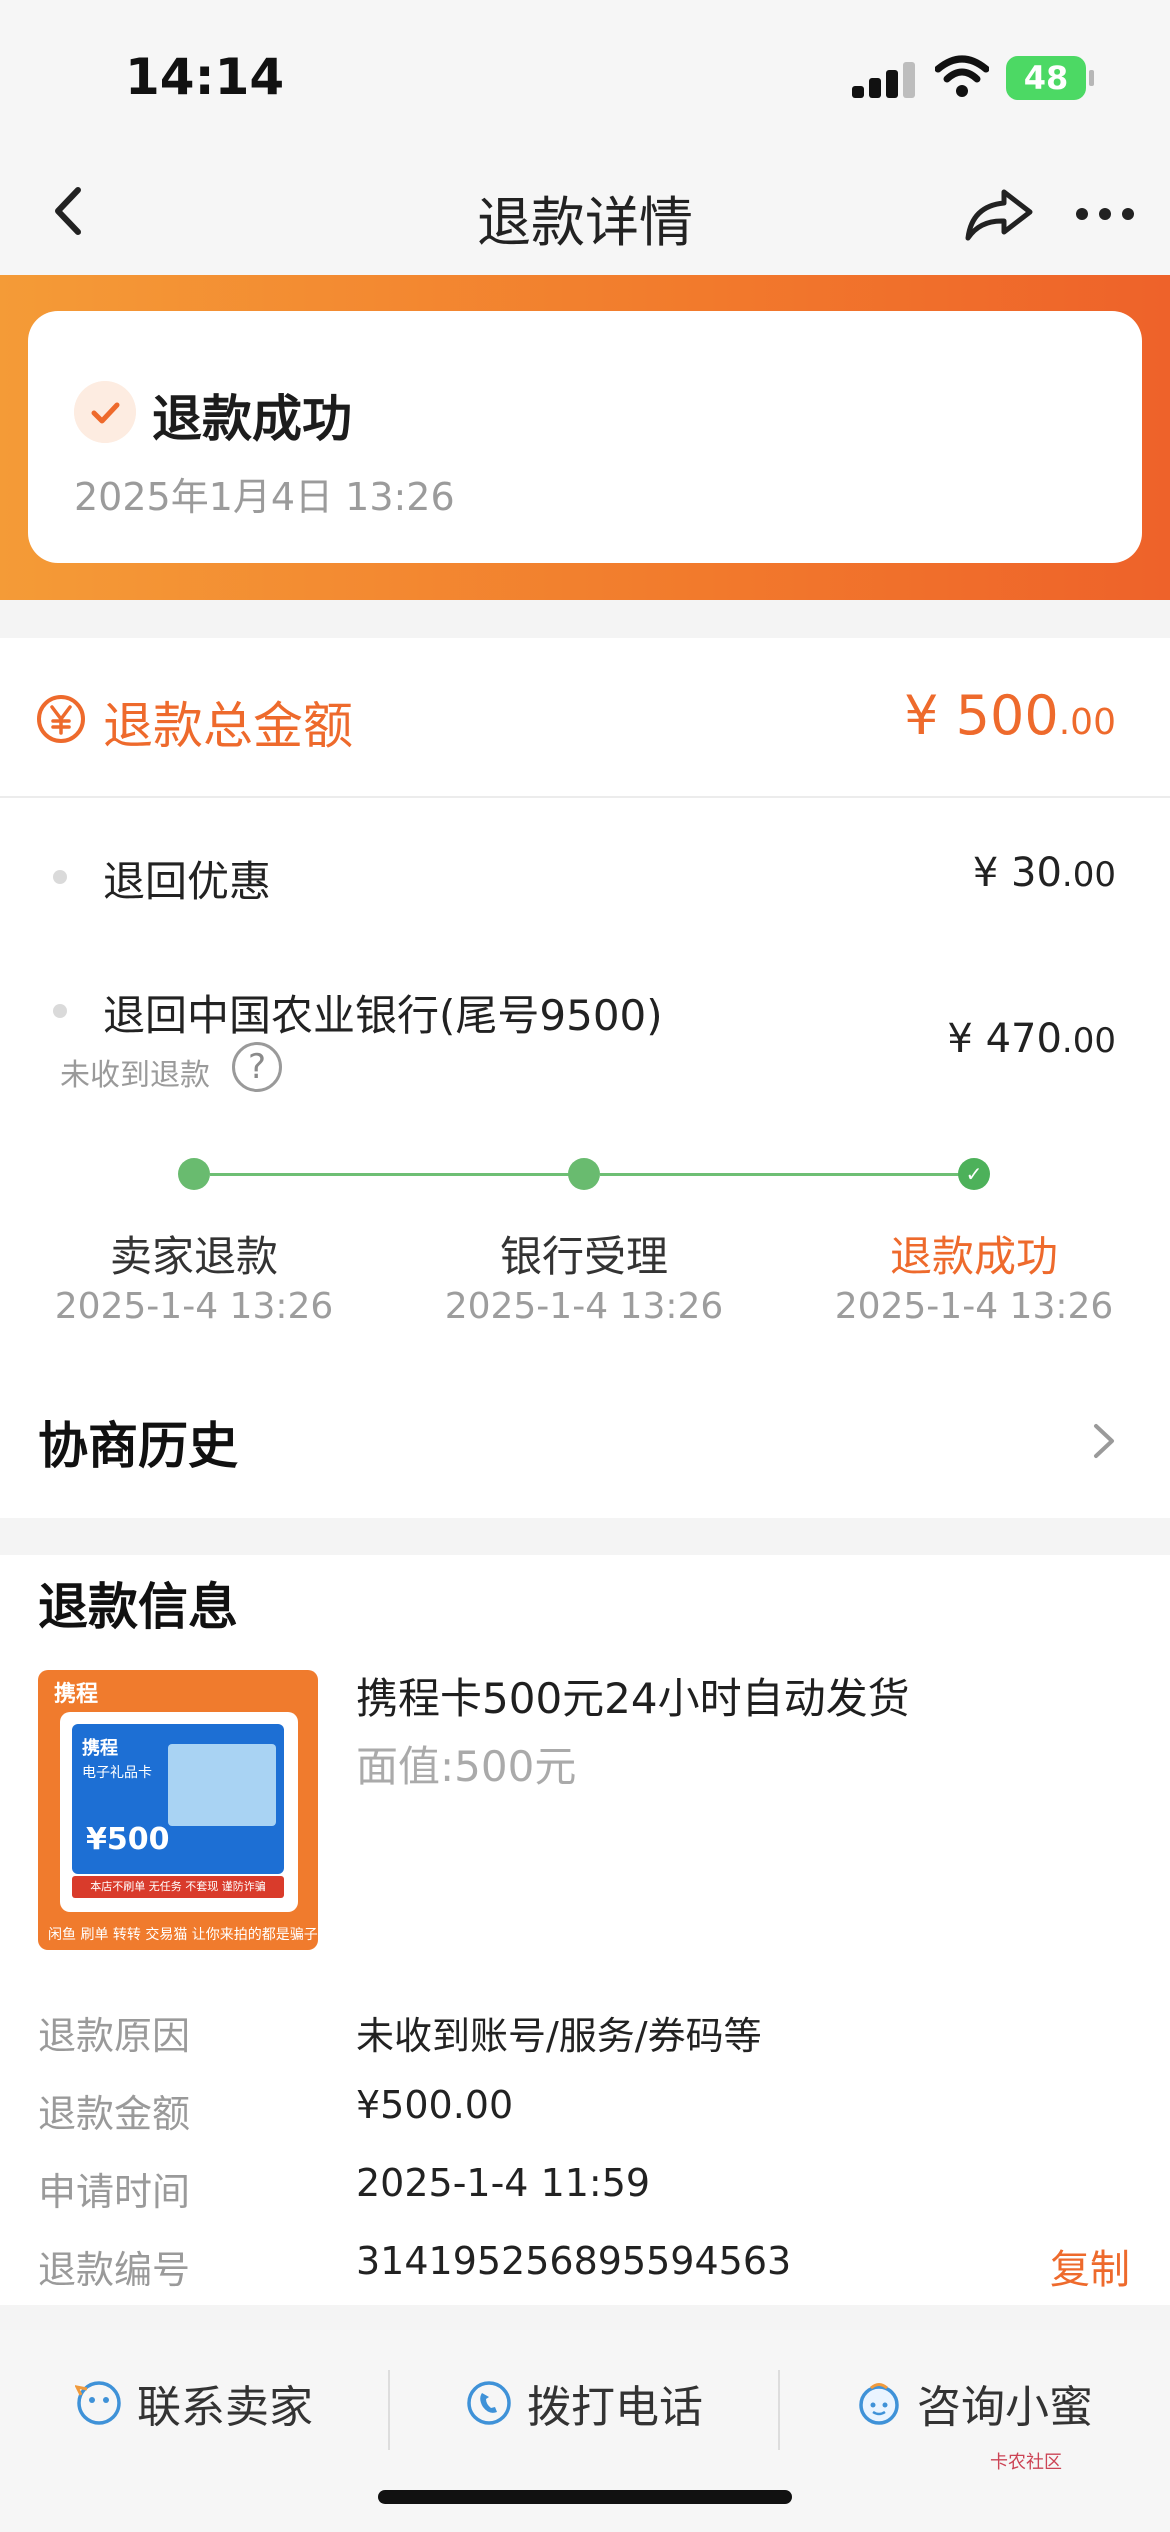 Image resolution: width=1170 pixels, height=2532 pixels. I want to click on call-phone-button: 拨打电话, so click(584, 2403).